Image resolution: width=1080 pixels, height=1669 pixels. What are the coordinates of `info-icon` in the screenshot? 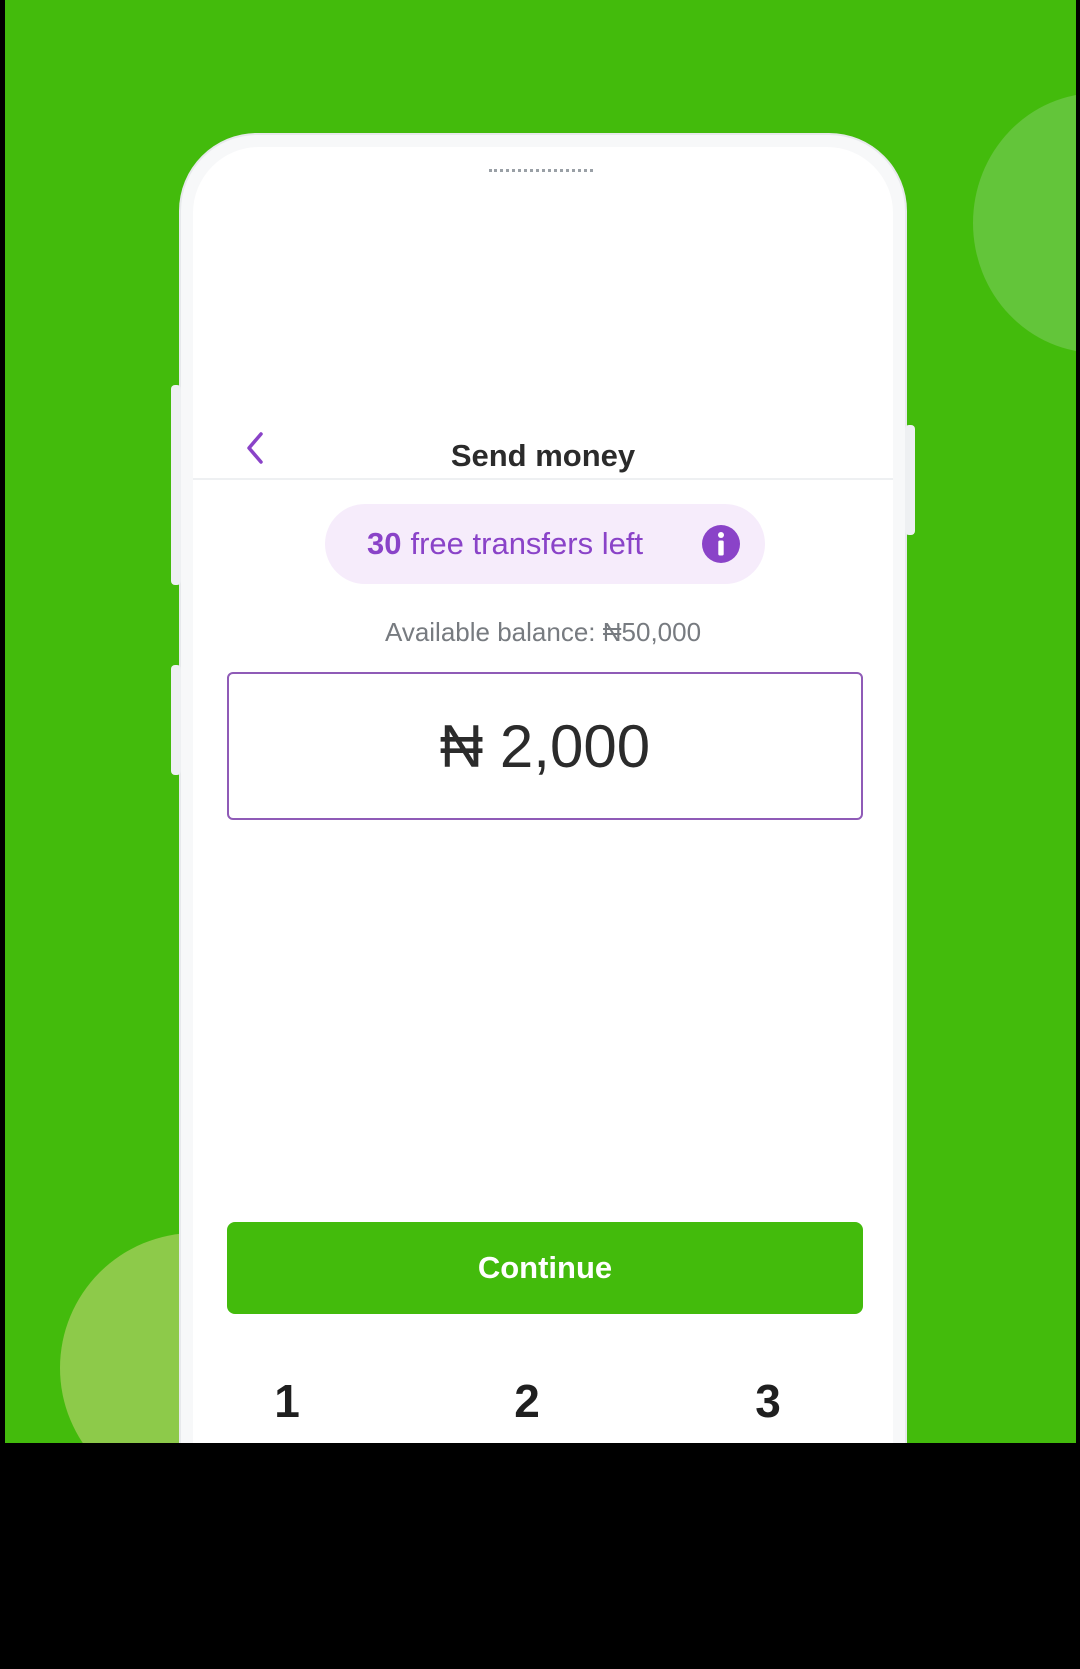 It's located at (721, 544).